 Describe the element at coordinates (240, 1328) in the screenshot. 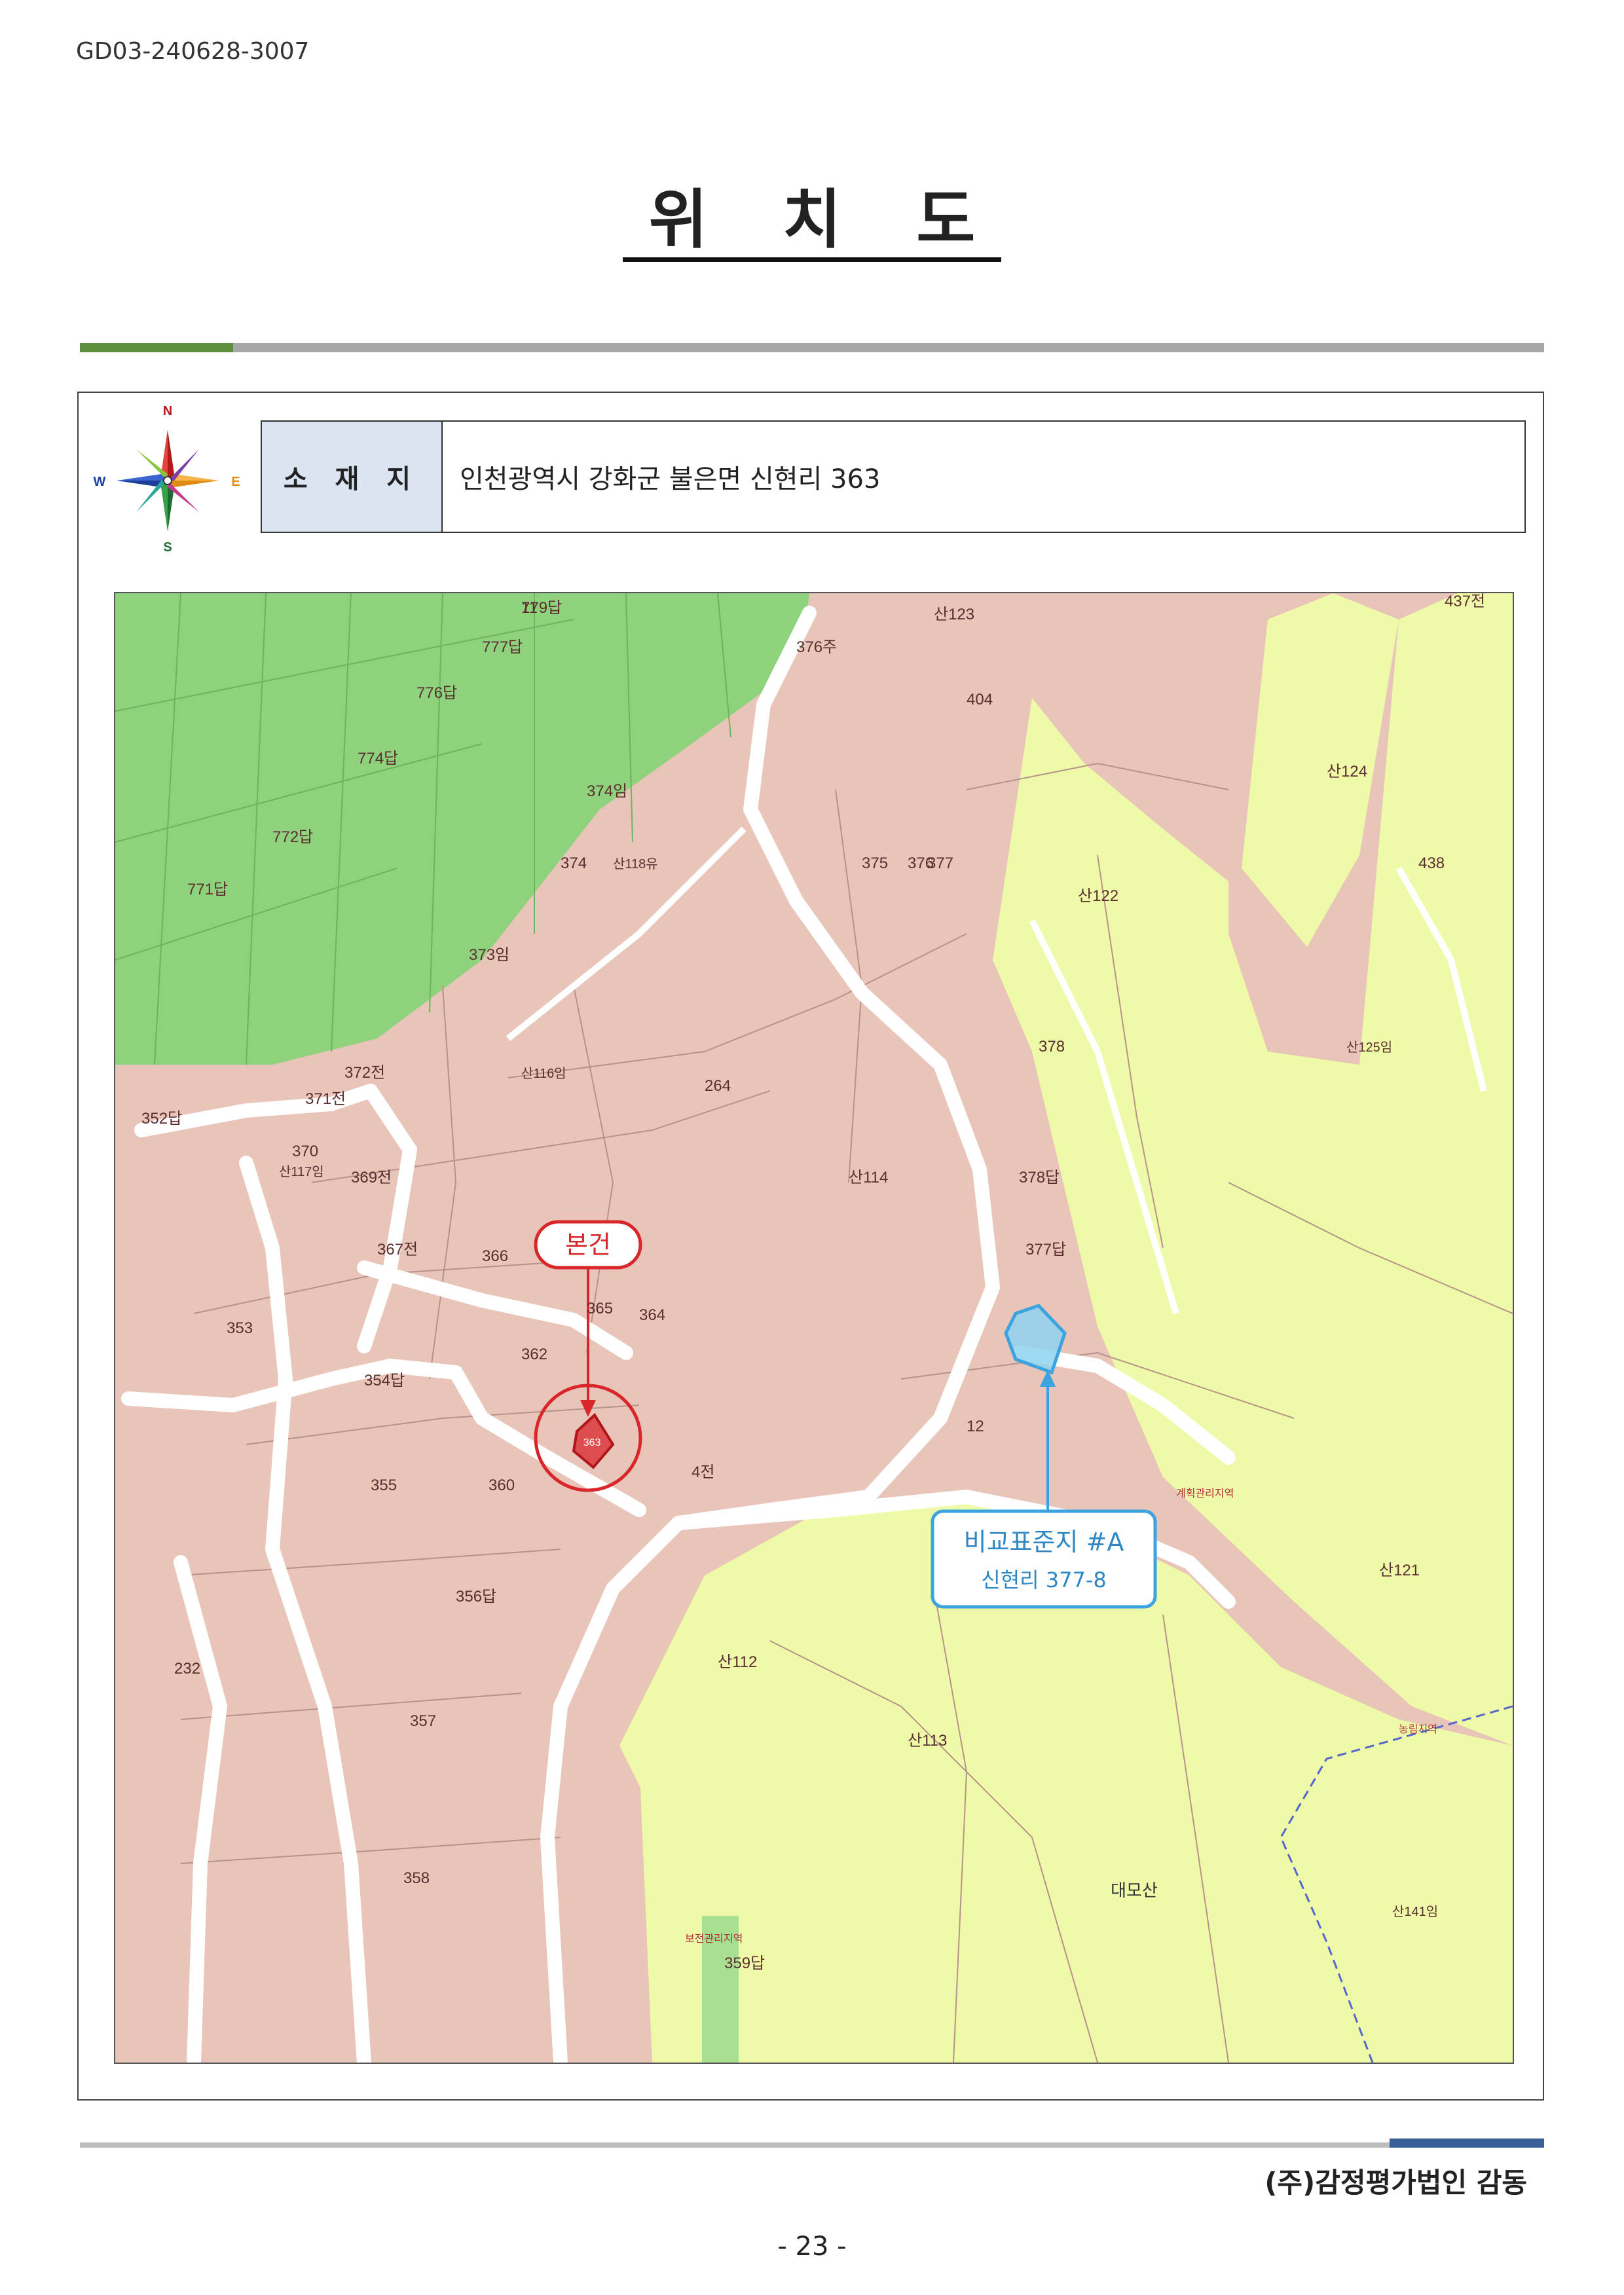

I see `parcel-label: 353` at that location.